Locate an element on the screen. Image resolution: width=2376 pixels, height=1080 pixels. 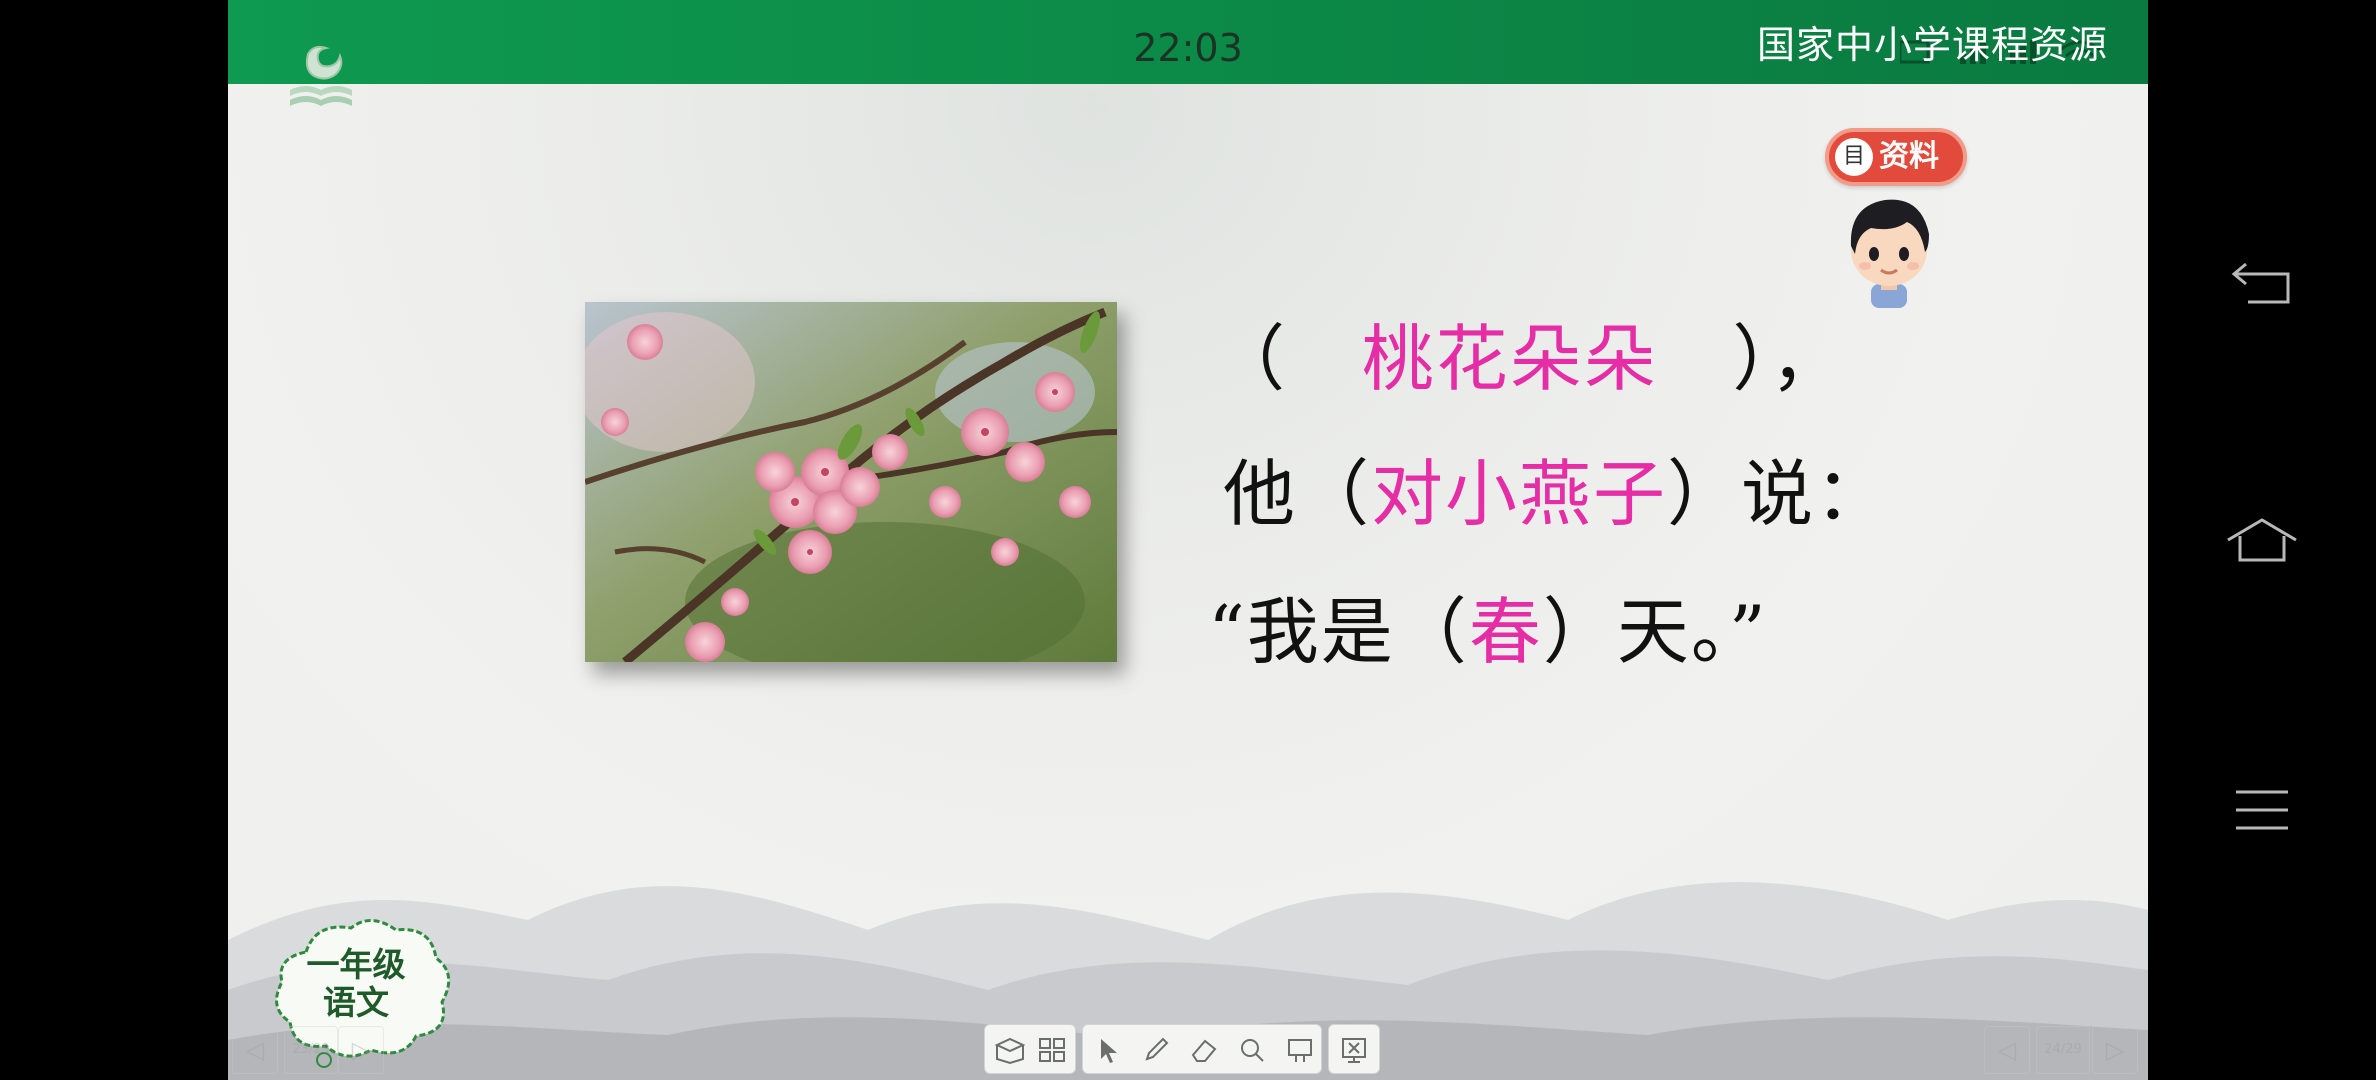
home-icon is located at coordinates (2262, 540).